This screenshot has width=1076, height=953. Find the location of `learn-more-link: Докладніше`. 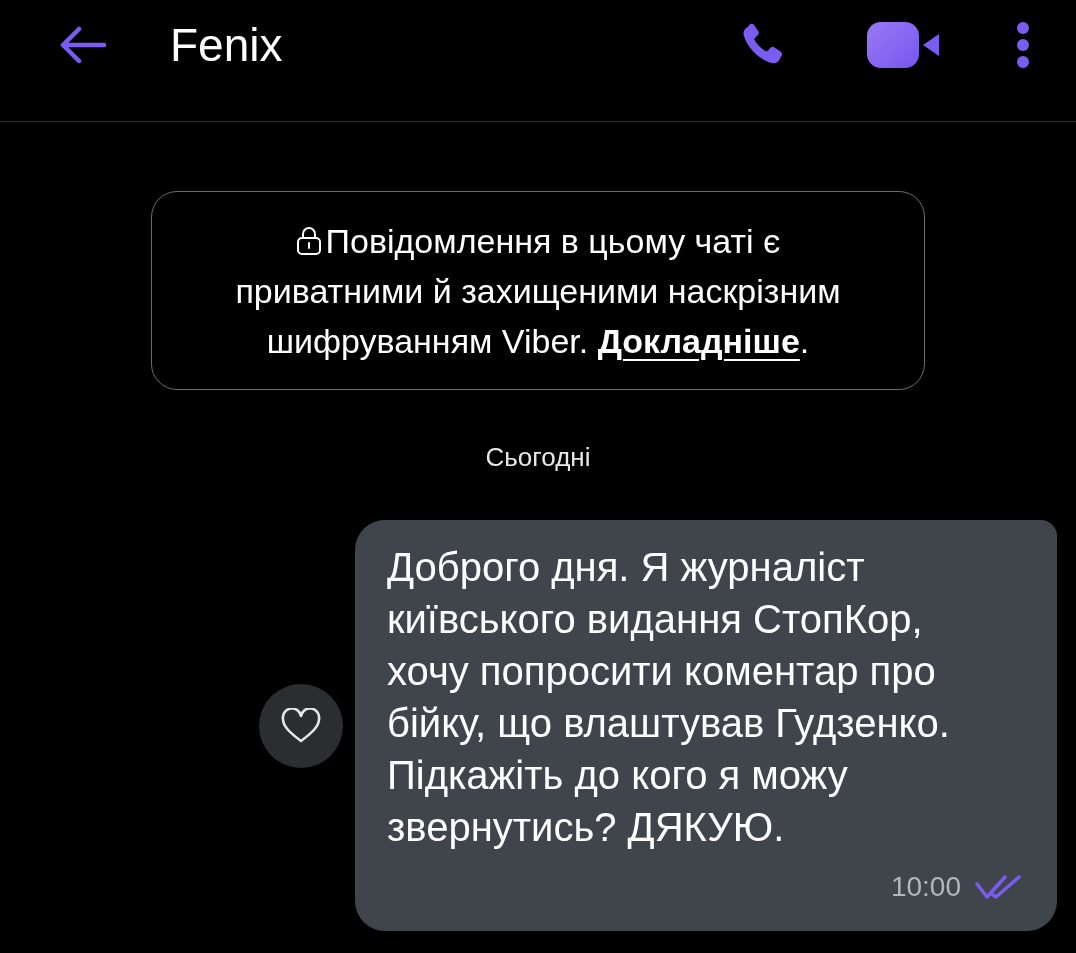

learn-more-link: Докладніше is located at coordinates (698, 340).